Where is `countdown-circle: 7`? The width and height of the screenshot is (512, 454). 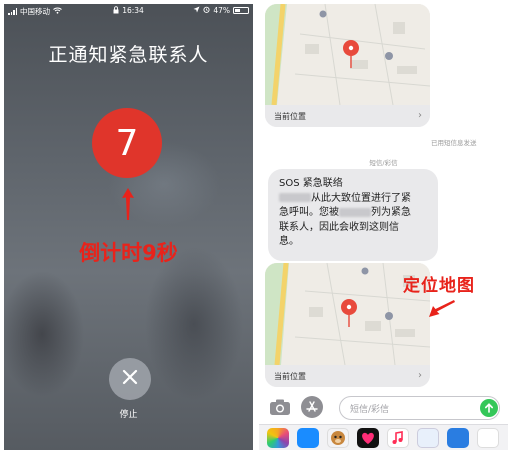 countdown-circle: 7 is located at coordinates (127, 143).